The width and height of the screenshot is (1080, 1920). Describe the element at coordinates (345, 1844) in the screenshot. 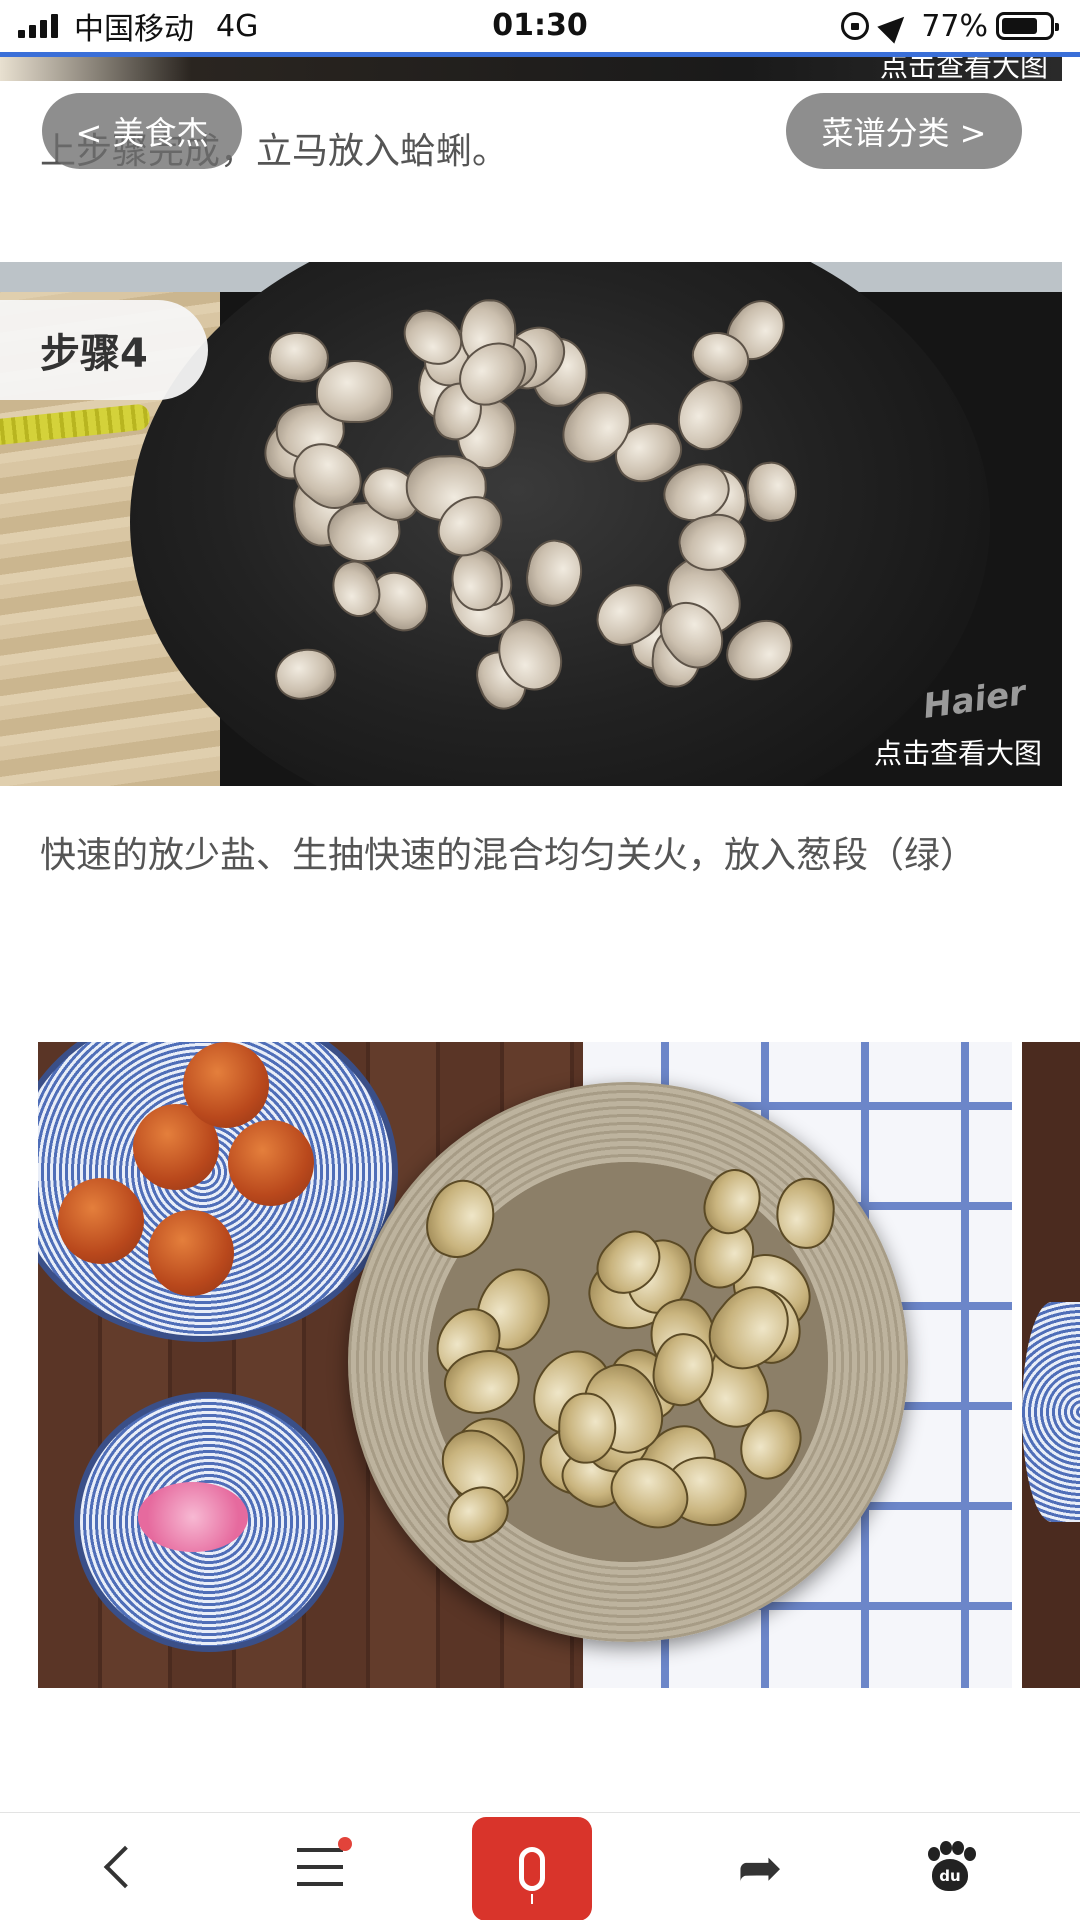

I see `notification-dot` at that location.